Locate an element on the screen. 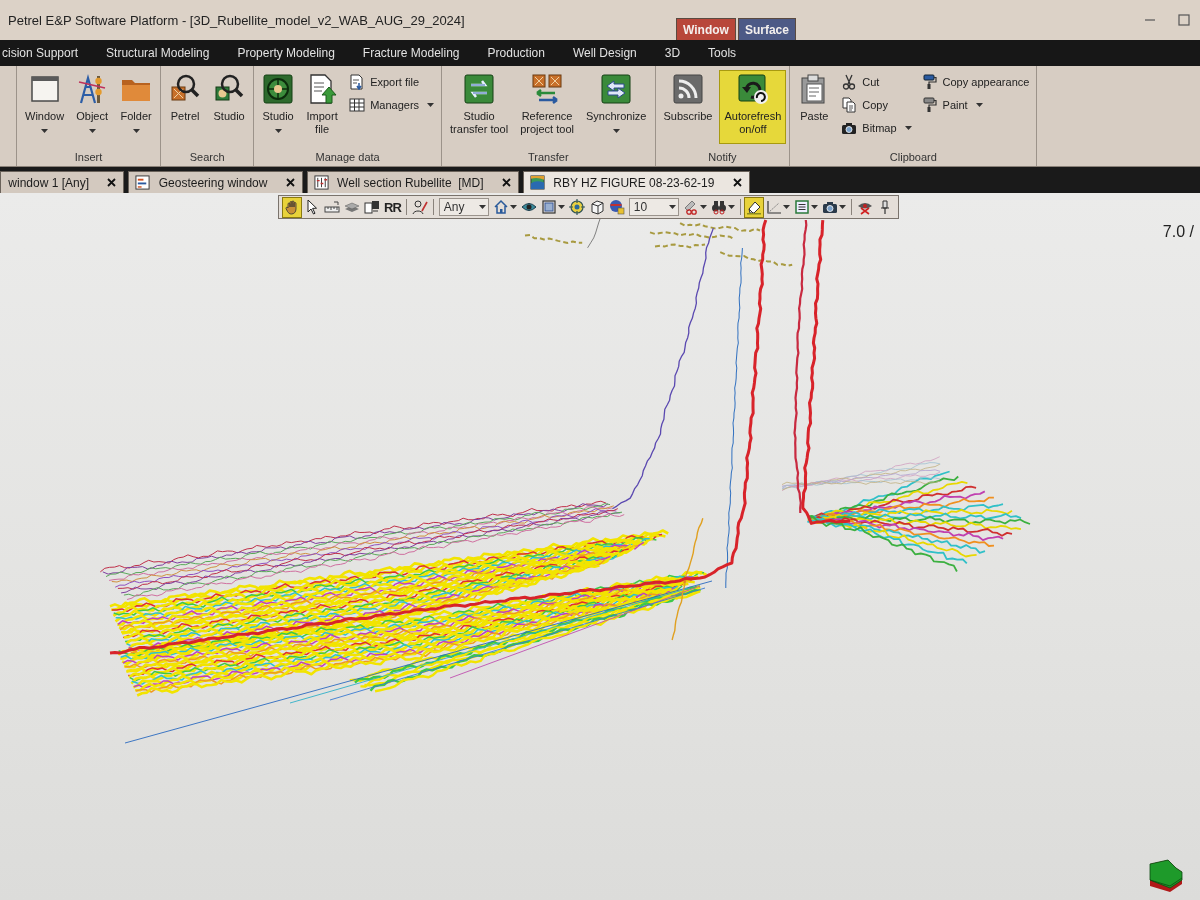 Image resolution: width=1200 pixels, height=900 pixels. ribbon-button: Object is located at coordinates (92, 107).